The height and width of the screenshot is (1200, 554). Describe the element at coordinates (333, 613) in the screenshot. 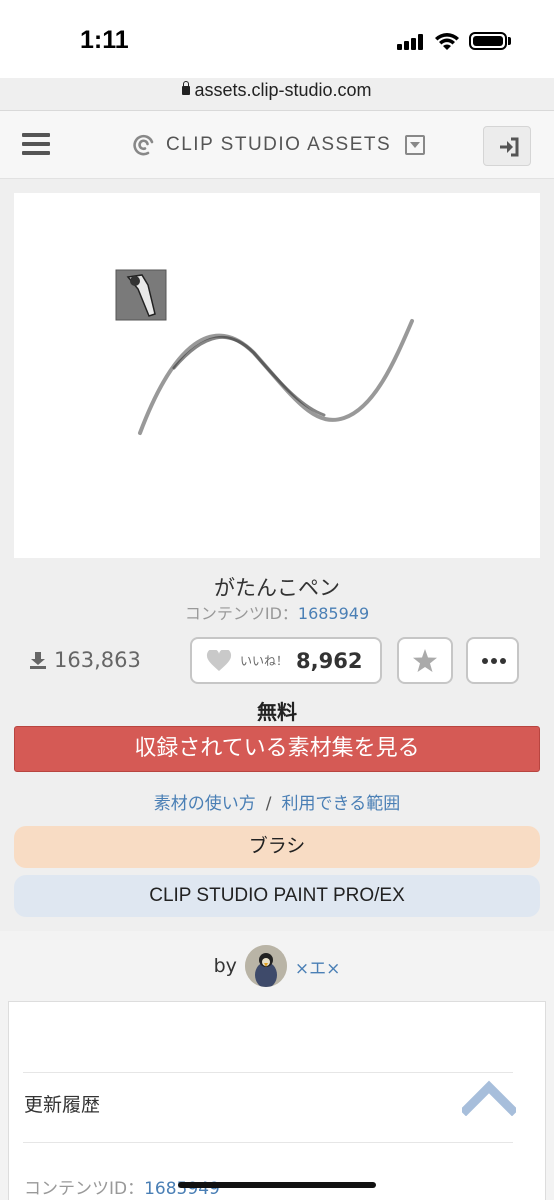

I see `content-id-value: 1685949` at that location.